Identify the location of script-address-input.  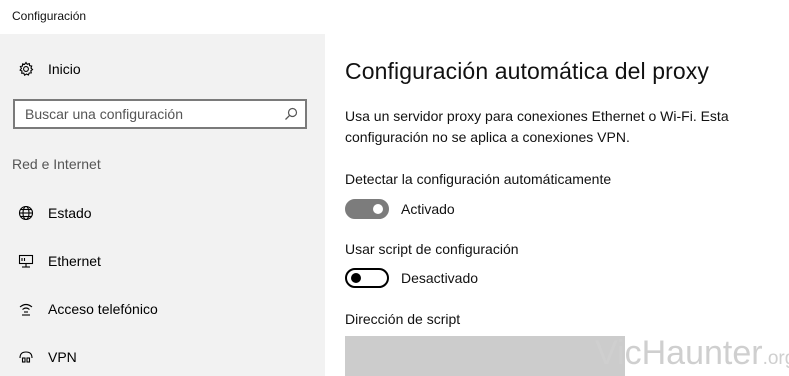
(485, 356).